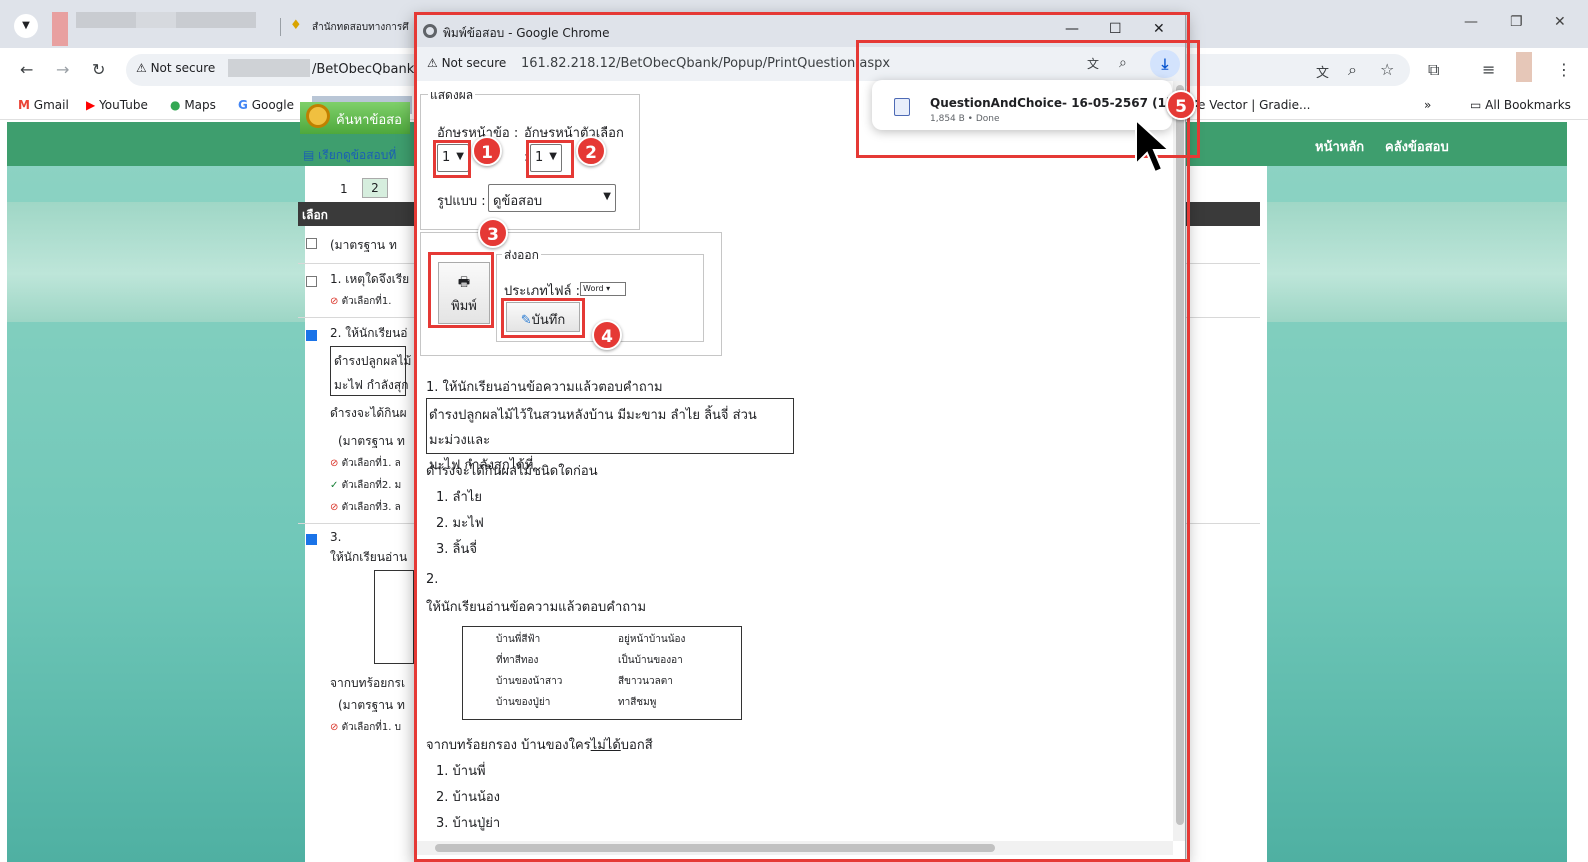  Describe the element at coordinates (1115, 29) in the screenshot. I see `popup-maximize-icon: ☐` at that location.